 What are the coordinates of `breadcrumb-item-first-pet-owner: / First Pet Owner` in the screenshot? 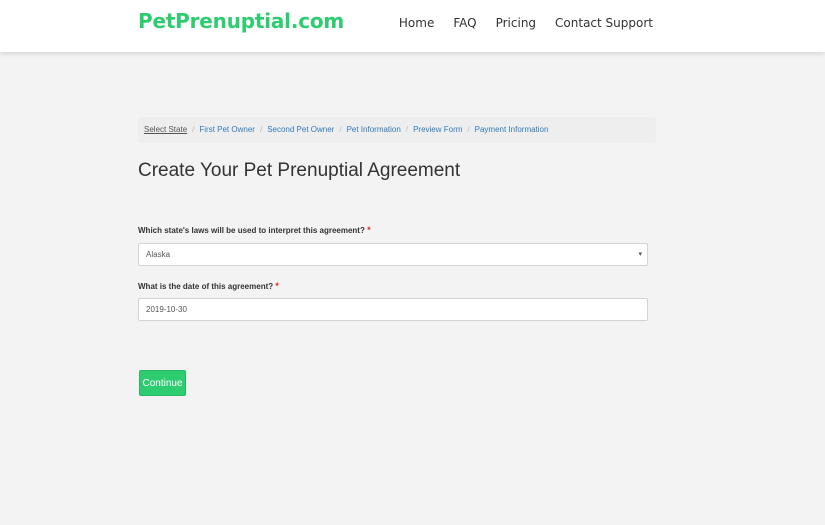 It's located at (221, 130).